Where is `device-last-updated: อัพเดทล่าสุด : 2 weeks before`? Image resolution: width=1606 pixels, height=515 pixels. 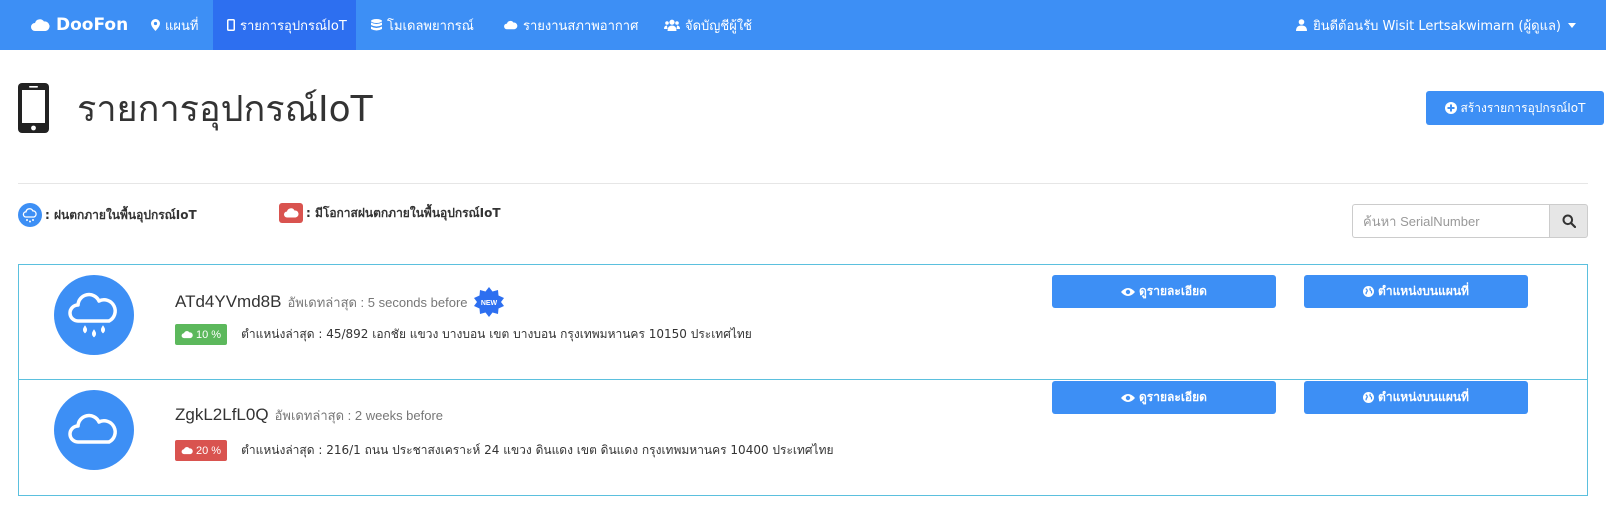 device-last-updated: อัพเดทล่าสุด : 2 weeks before is located at coordinates (359, 415).